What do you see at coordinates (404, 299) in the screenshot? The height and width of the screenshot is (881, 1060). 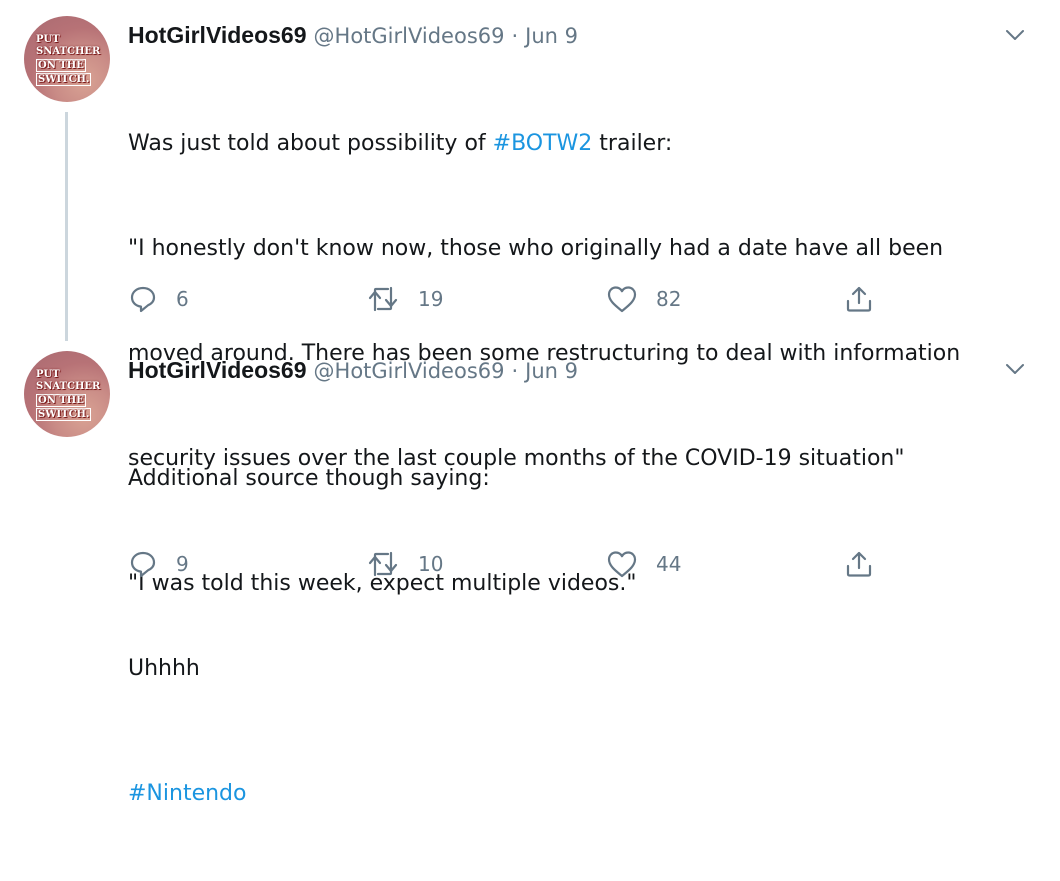 I see `retweet-button: 19` at bounding box center [404, 299].